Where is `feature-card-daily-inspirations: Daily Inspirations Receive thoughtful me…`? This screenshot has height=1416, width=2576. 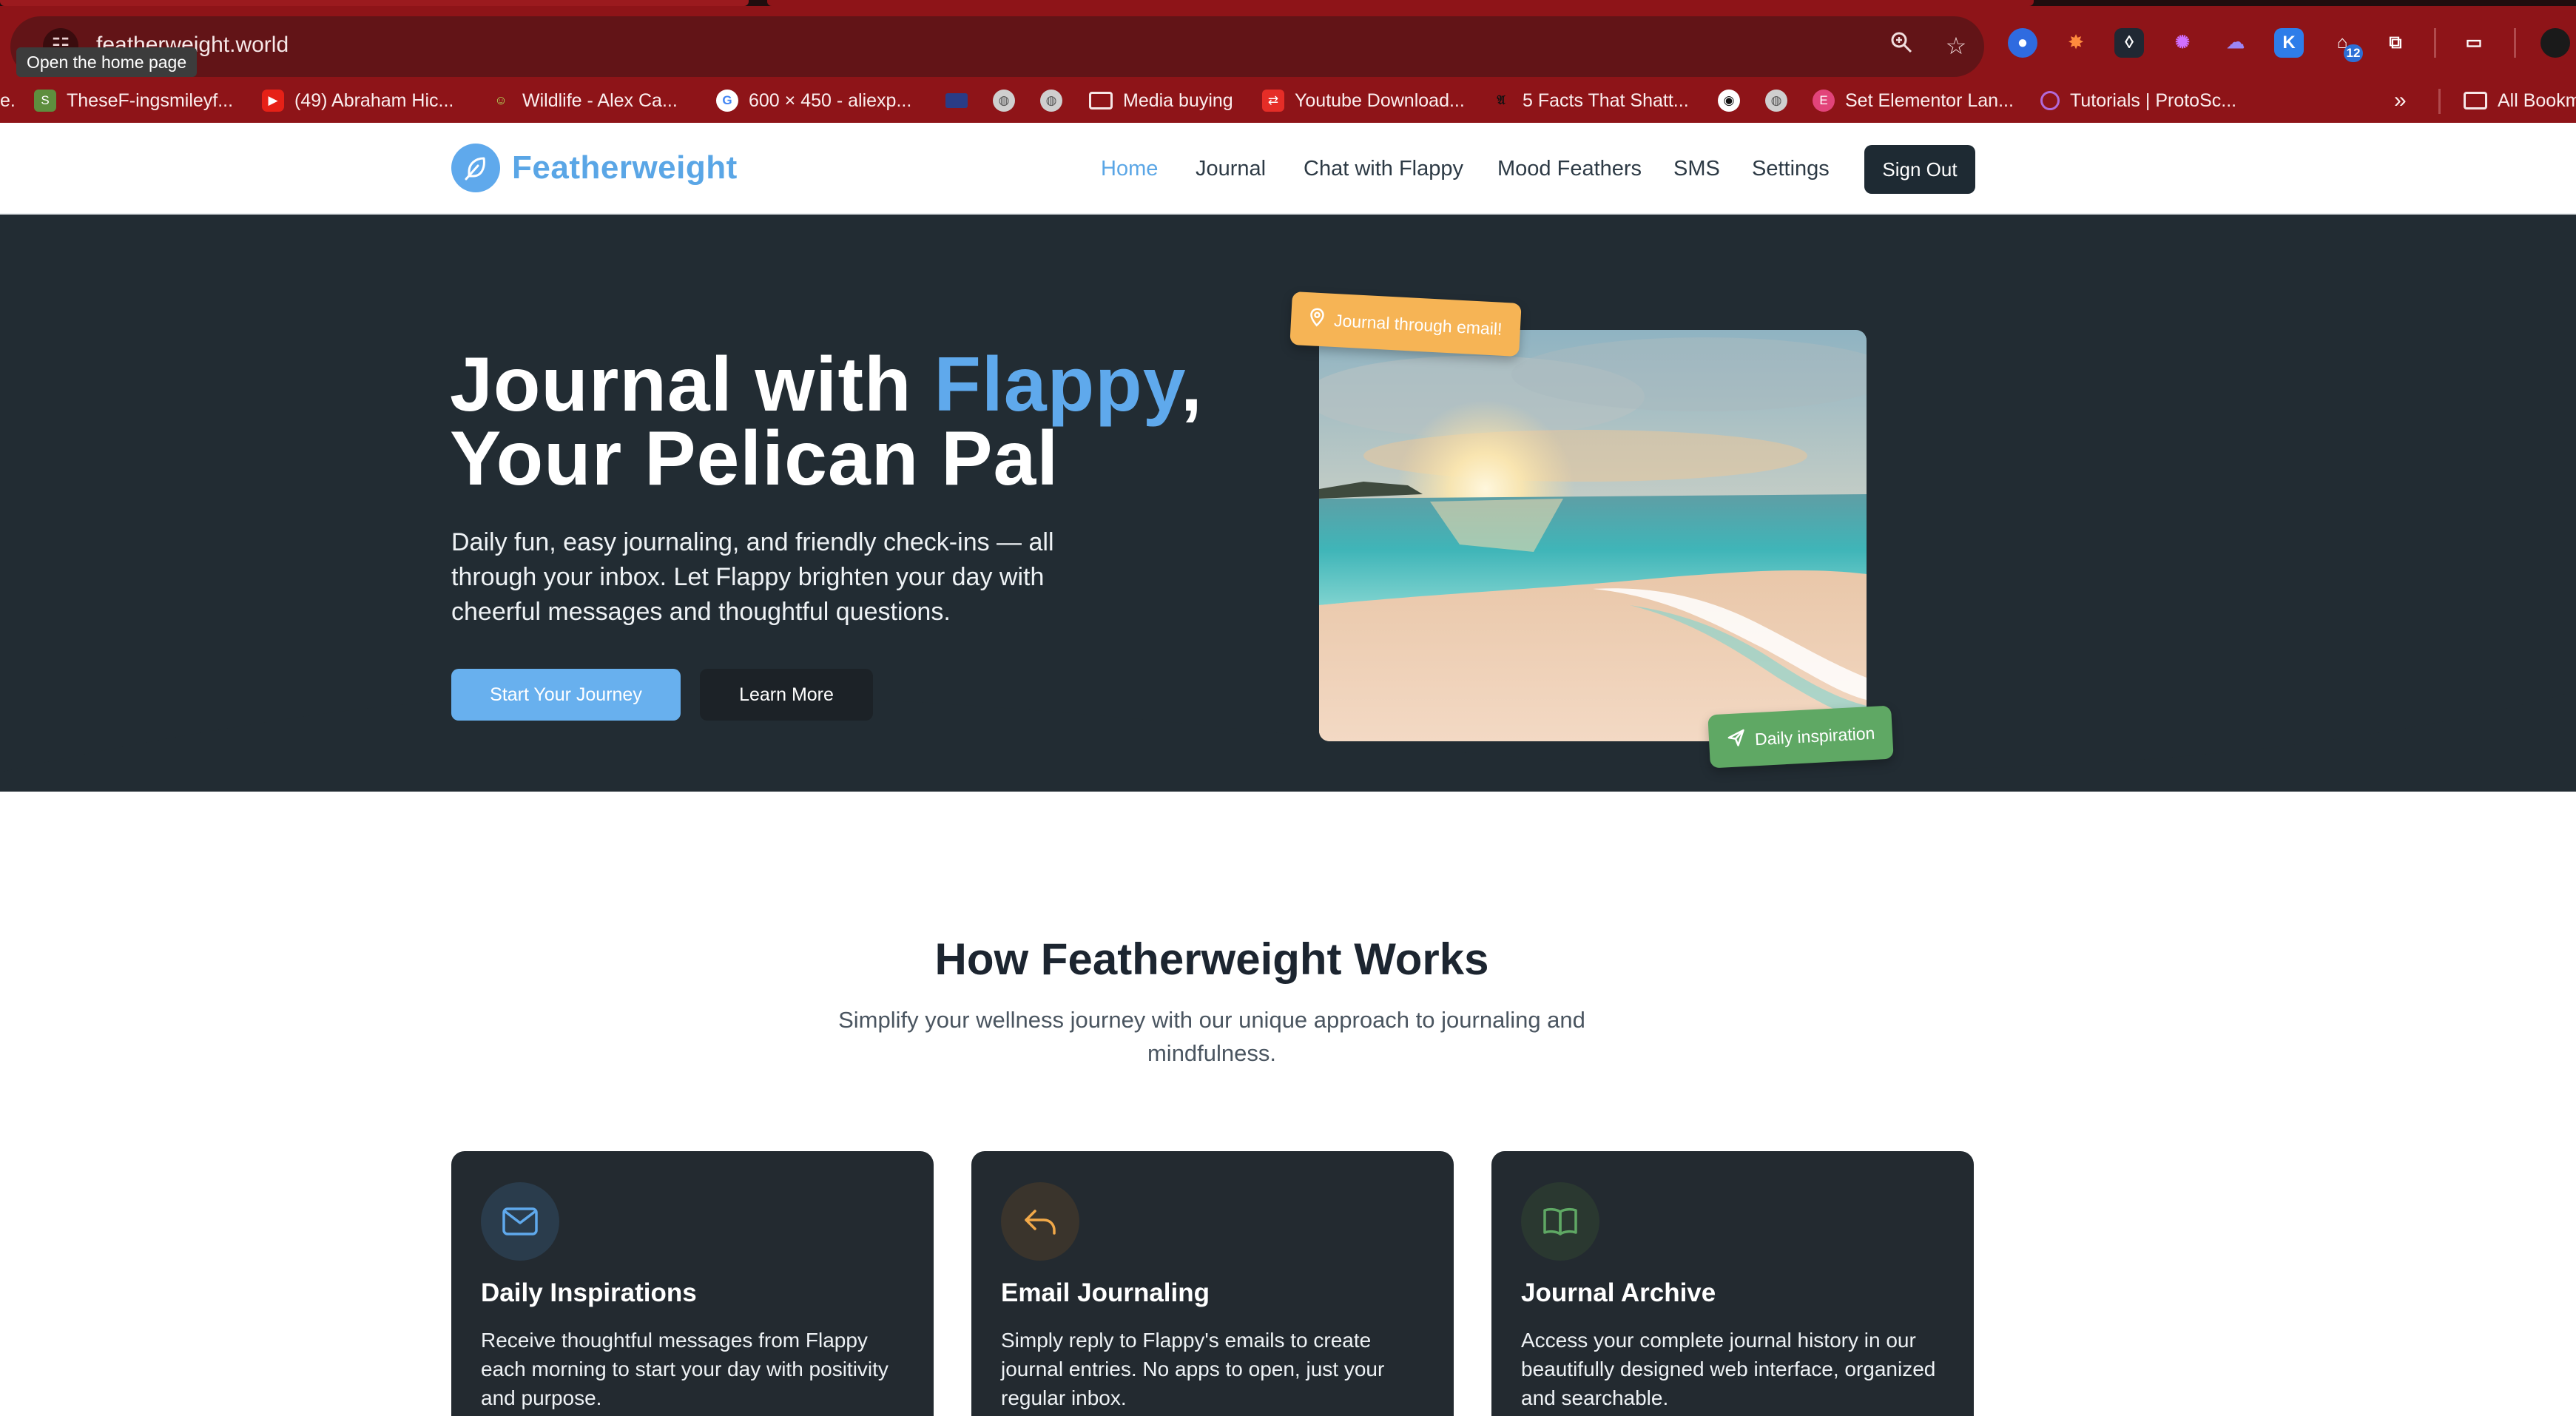 feature-card-daily-inspirations: Daily Inspirations Receive thoughtful me… is located at coordinates (692, 1283).